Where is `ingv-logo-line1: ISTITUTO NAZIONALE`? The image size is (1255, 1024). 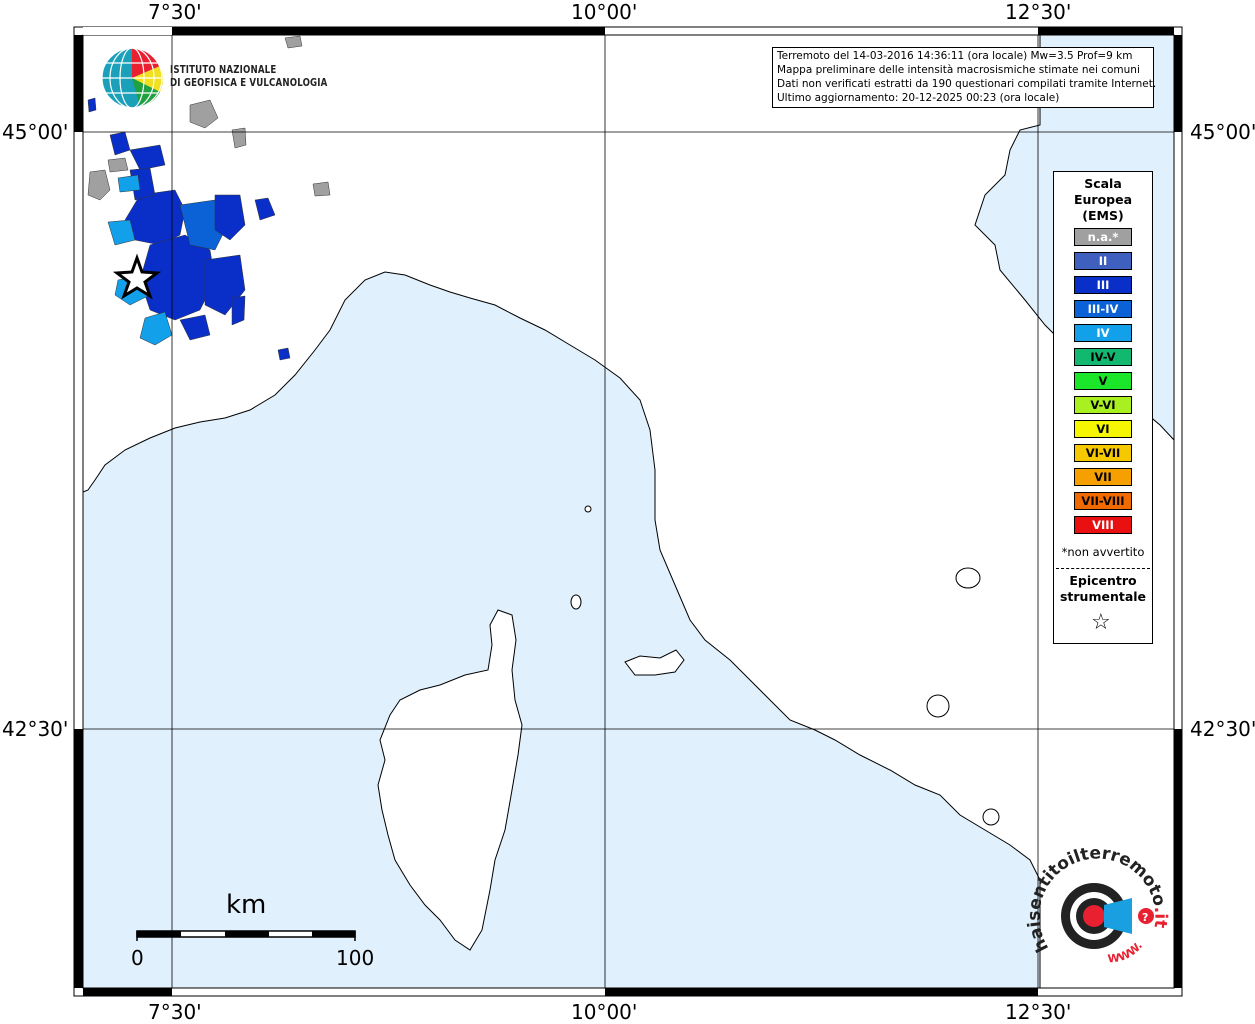
ingv-logo-line1: ISTITUTO NAZIONALE is located at coordinates (223, 70).